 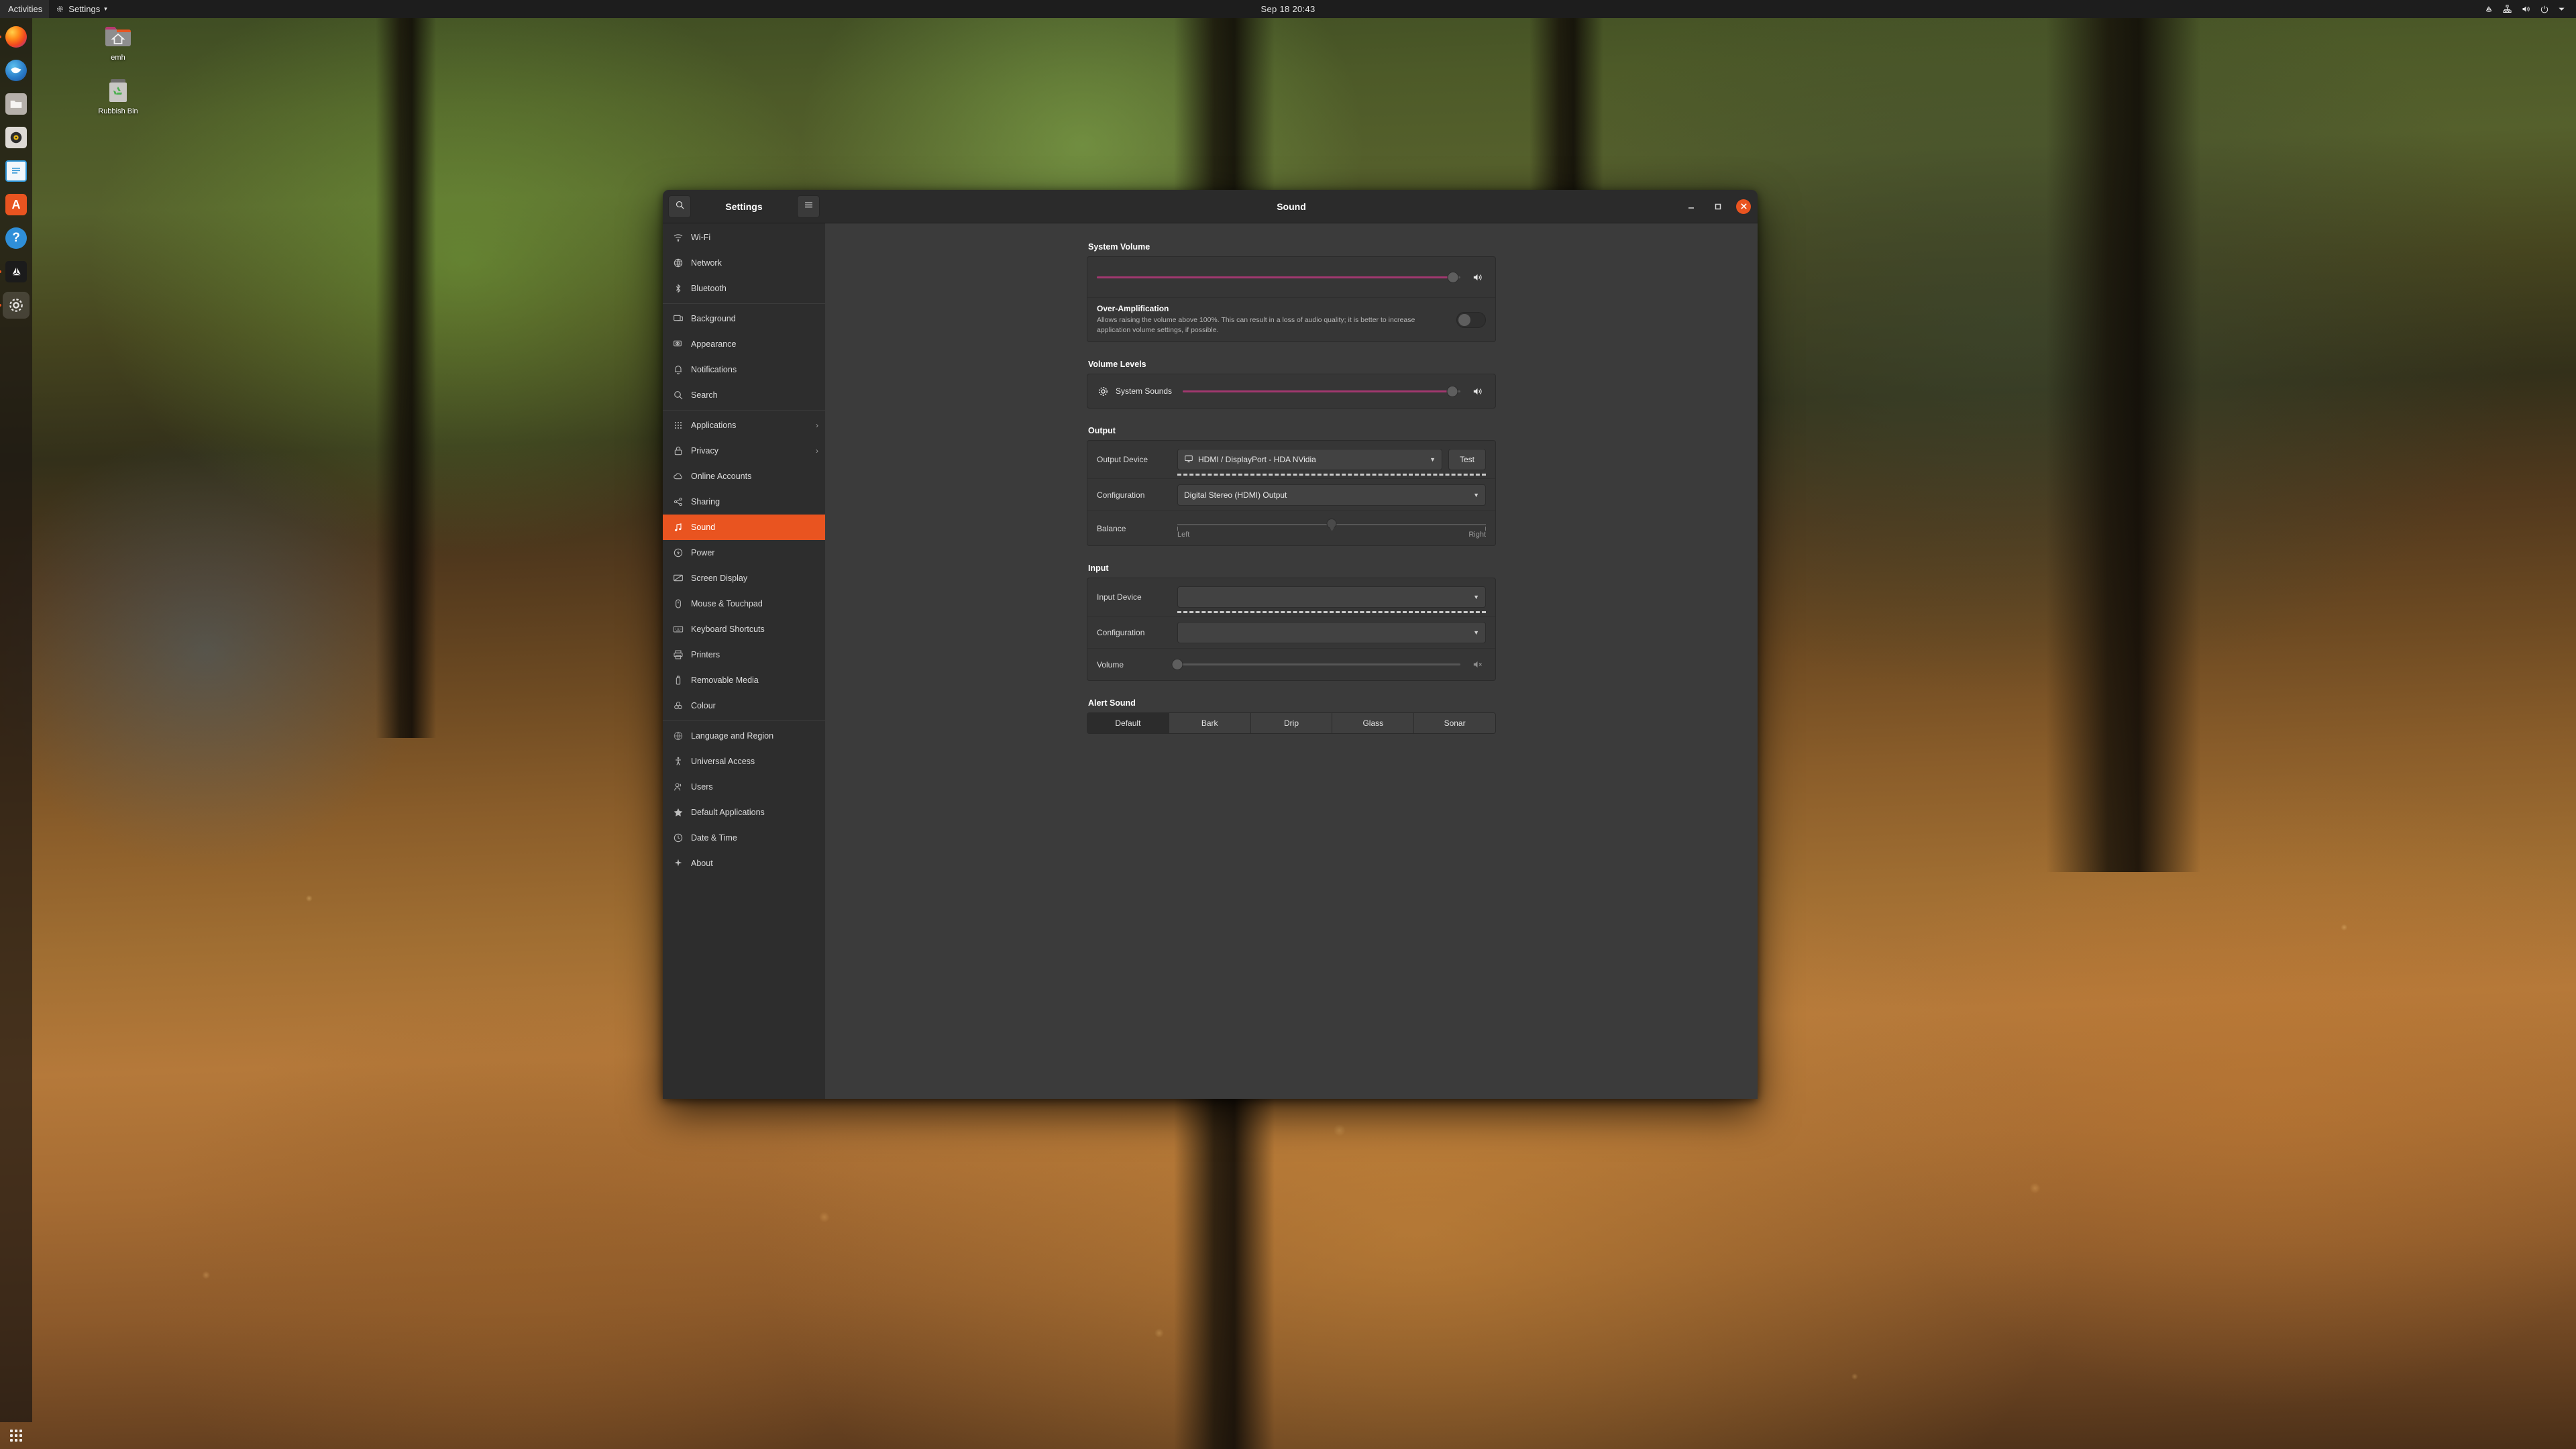 I want to click on gear-icon, so click(x=60, y=9).